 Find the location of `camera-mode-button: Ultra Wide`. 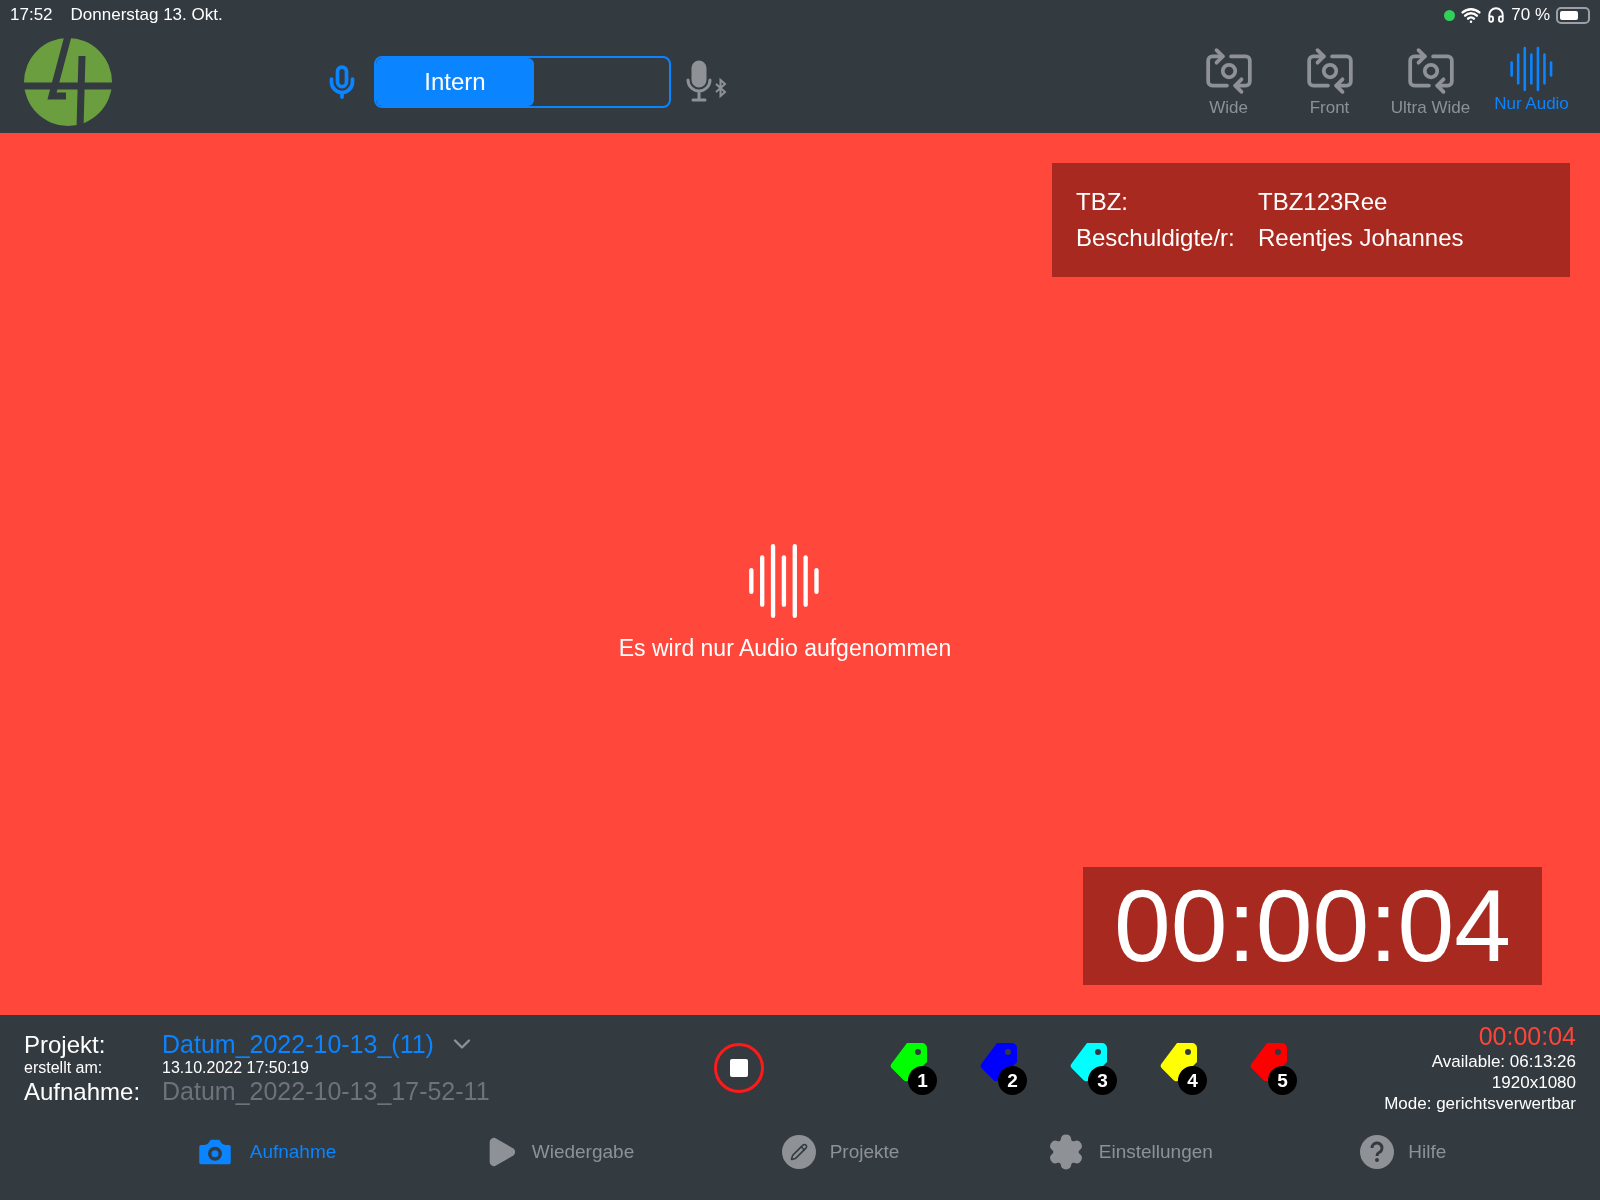

camera-mode-button: Ultra Wide is located at coordinates (1430, 81).